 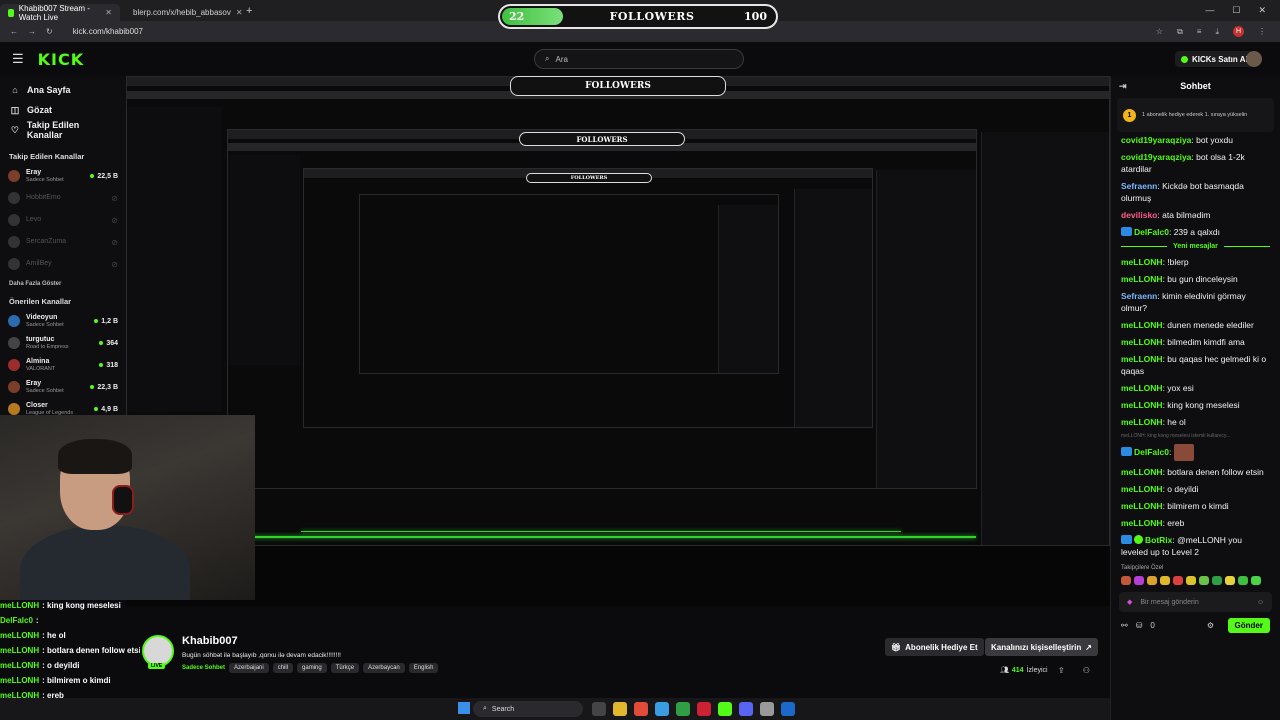 What do you see at coordinates (61, 59) in the screenshot?
I see `kick-logo: KICK` at bounding box center [61, 59].